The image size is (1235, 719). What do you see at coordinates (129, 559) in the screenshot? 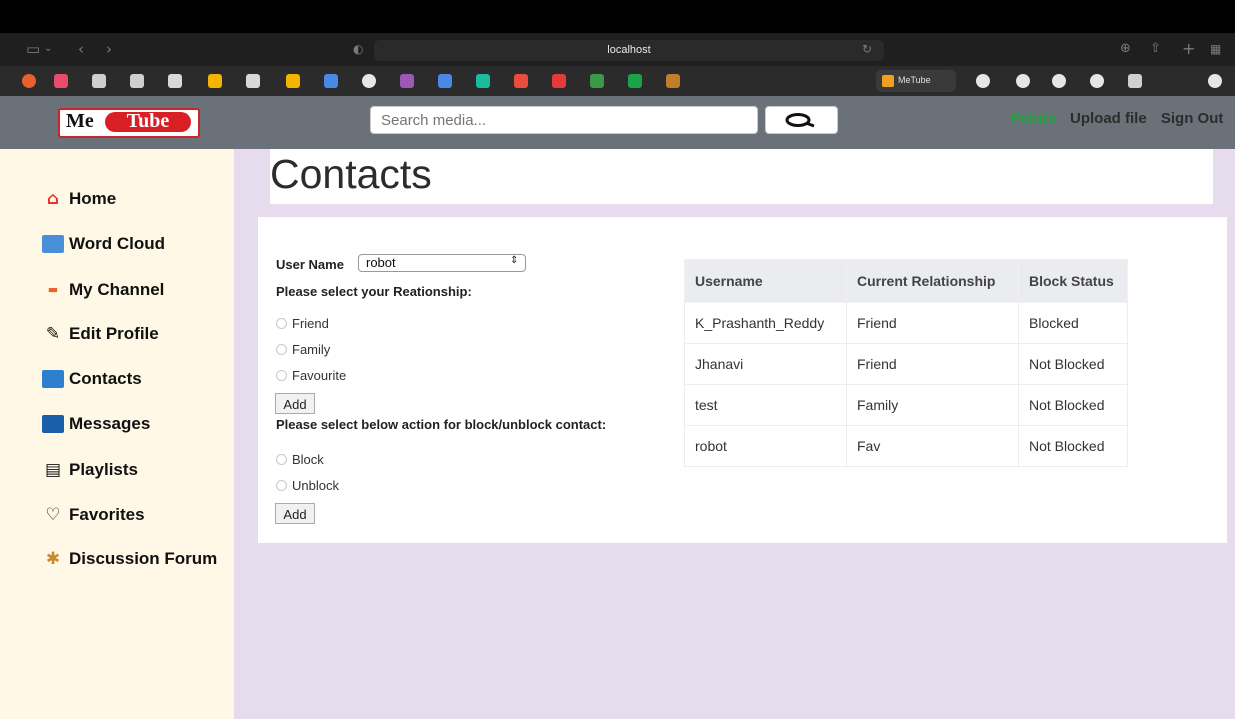
I see `sidebar-item-discussion-forum: ✱ Discussion Forum` at bounding box center [129, 559].